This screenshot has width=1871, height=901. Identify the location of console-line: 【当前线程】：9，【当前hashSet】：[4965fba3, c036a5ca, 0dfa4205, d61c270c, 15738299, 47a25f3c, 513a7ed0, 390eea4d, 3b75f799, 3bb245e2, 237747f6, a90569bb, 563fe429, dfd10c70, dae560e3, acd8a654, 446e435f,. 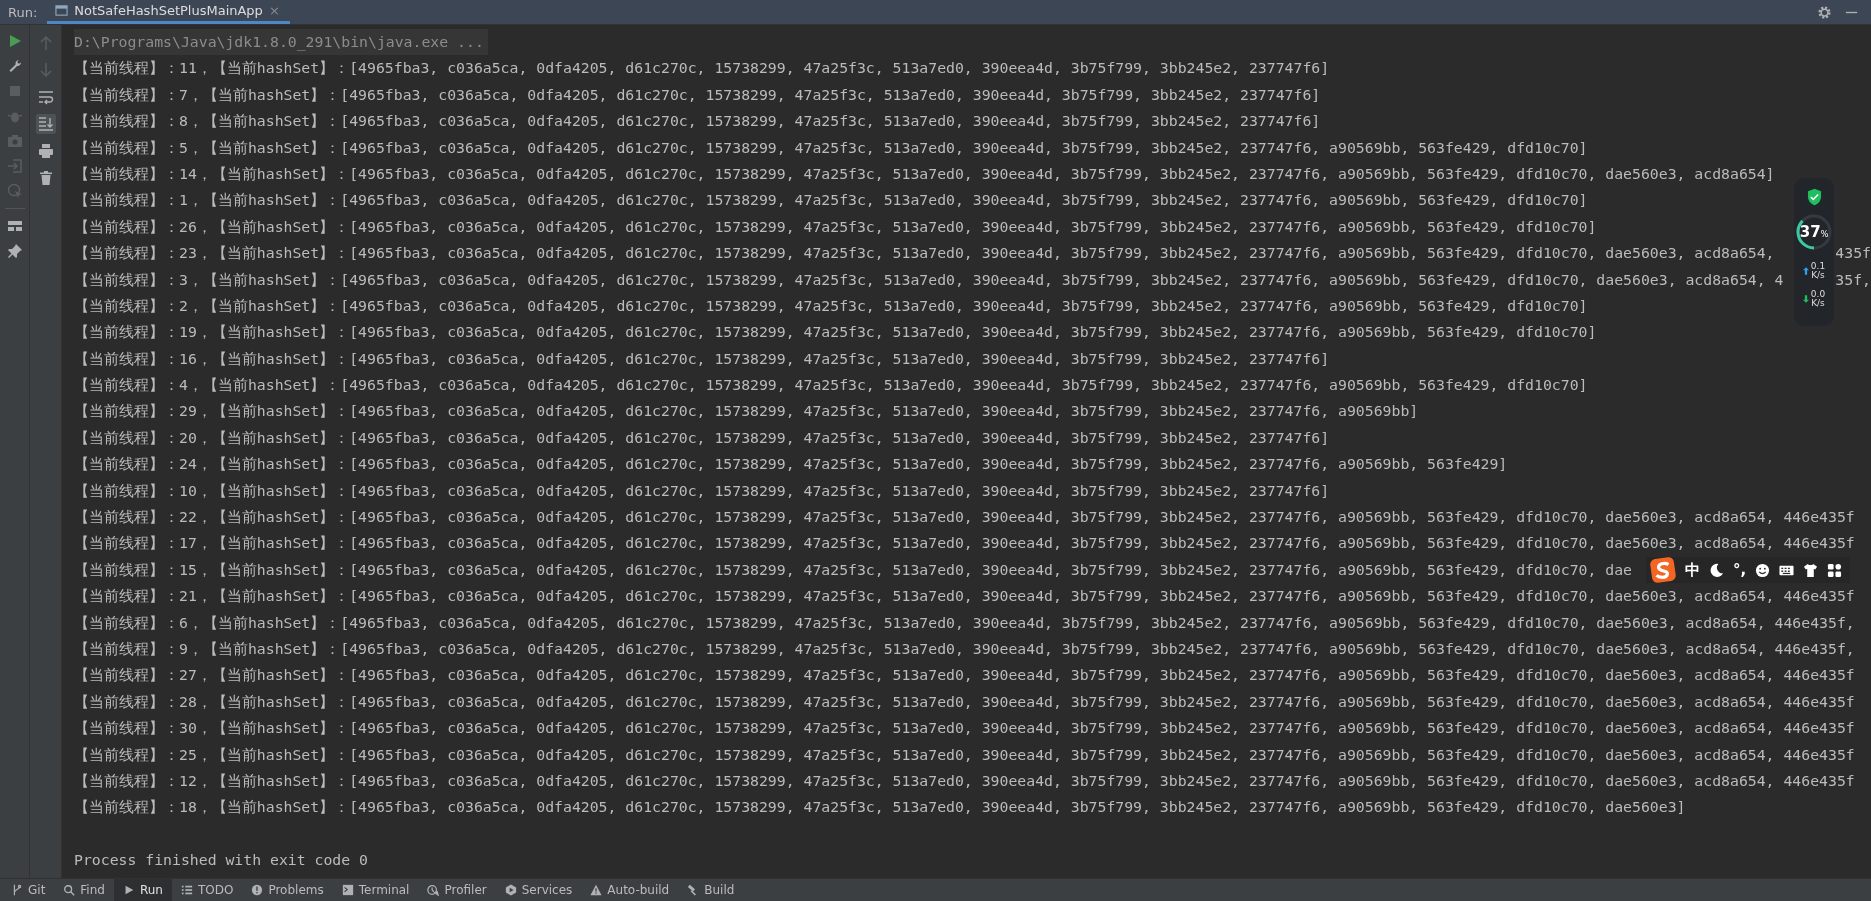
(964, 649).